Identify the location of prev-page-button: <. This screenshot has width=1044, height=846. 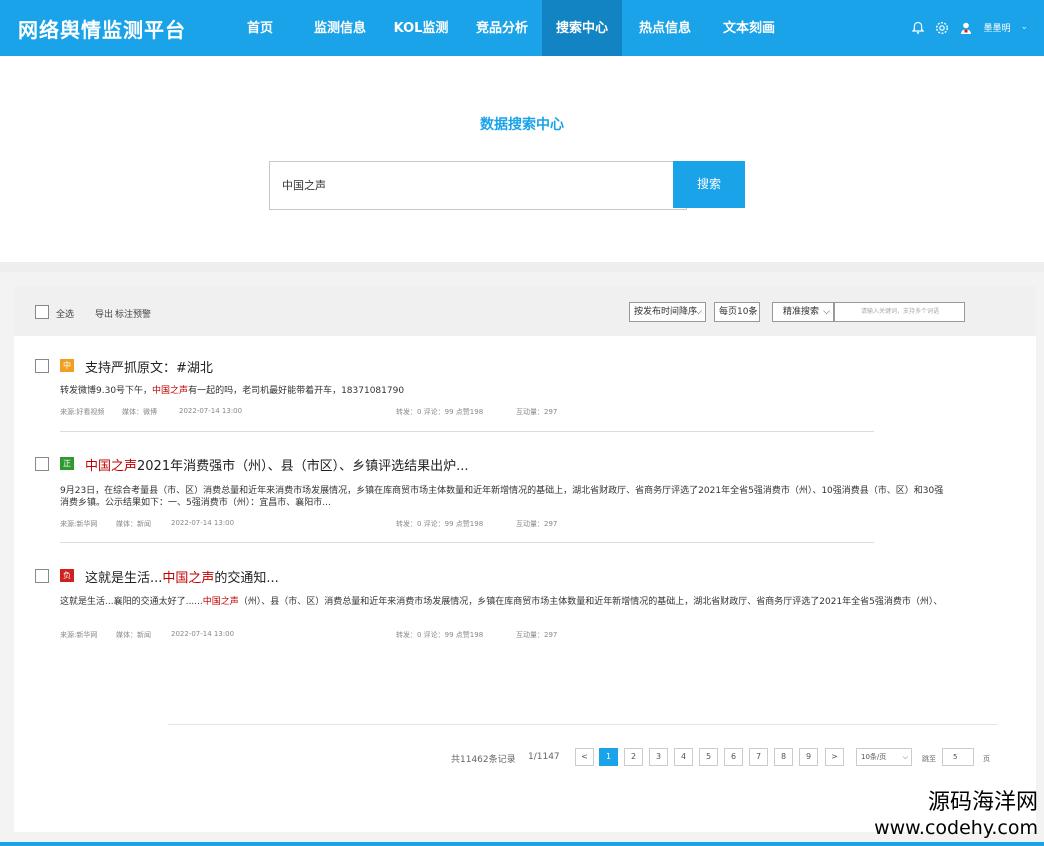
(584, 757).